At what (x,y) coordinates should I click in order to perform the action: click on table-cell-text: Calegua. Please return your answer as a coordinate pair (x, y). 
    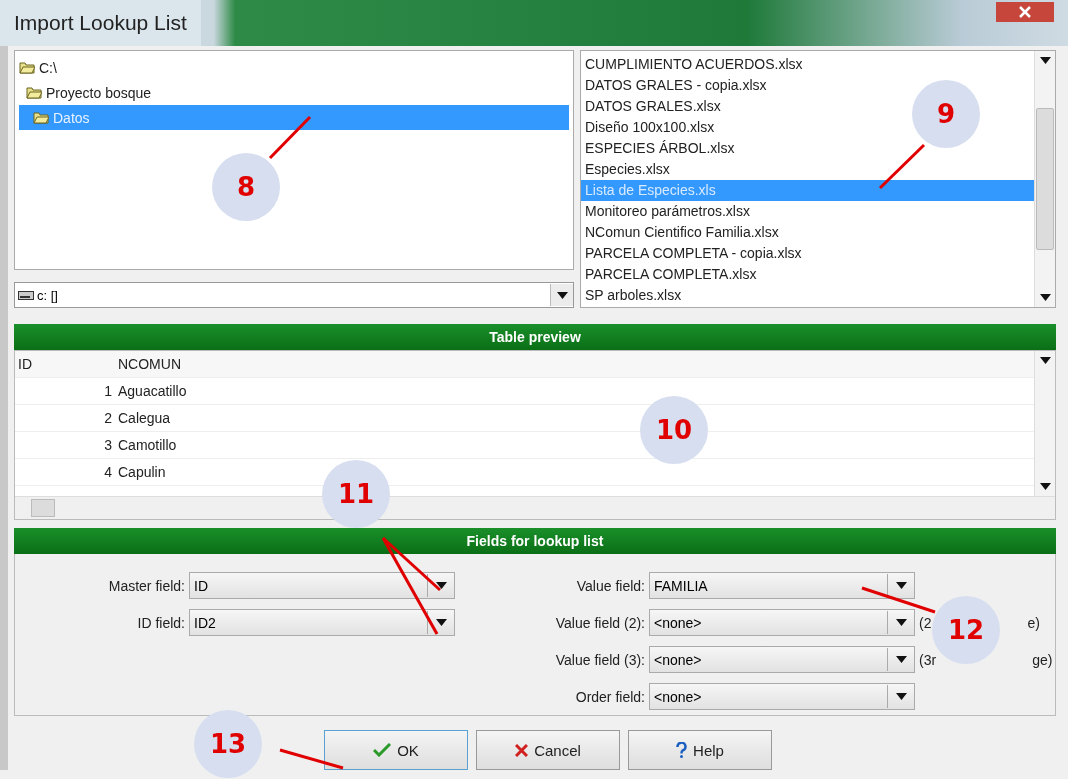
    Looking at the image, I should click on (144, 418).